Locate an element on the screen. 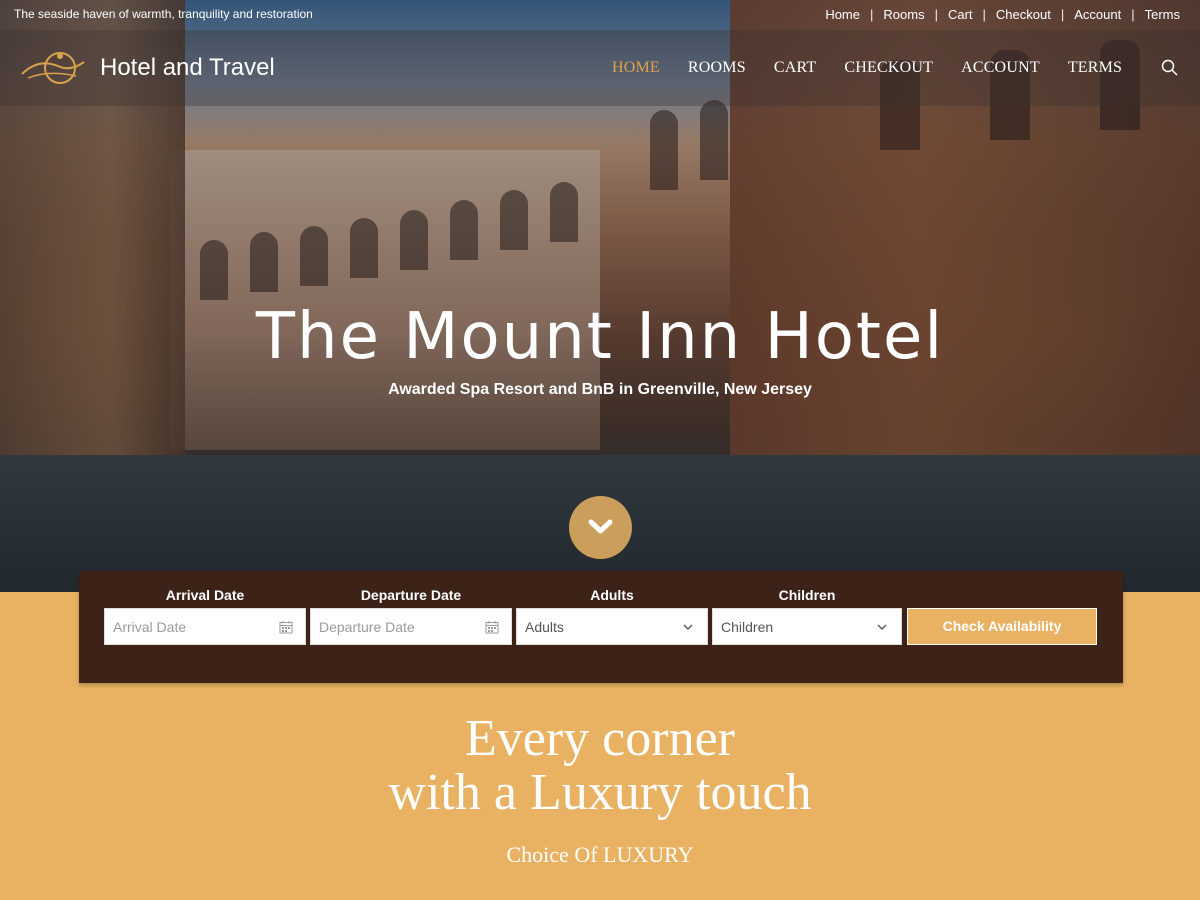 This screenshot has height=900, width=1200. nav-cart: CART is located at coordinates (795, 68).